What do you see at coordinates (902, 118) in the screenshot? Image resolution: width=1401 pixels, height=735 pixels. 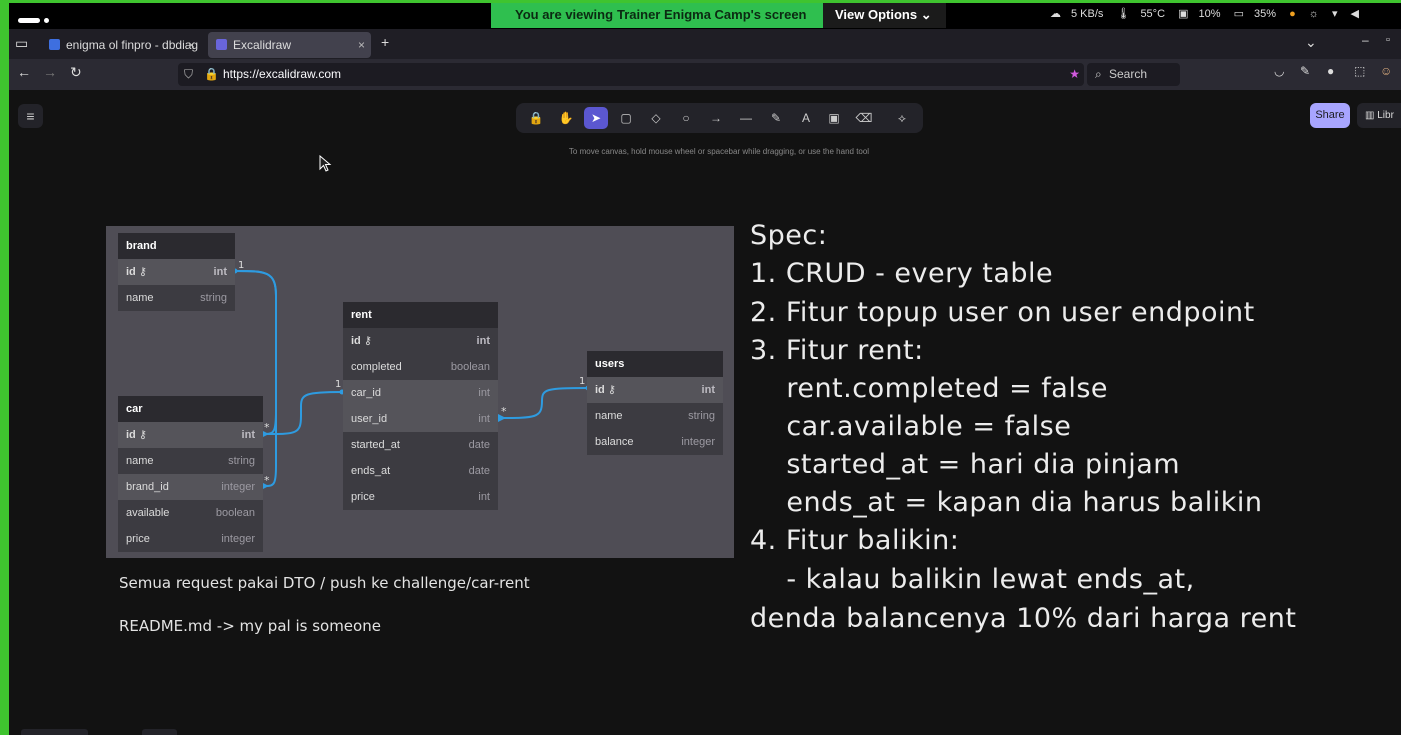 I see `ai-tools-icon: ⟡` at bounding box center [902, 118].